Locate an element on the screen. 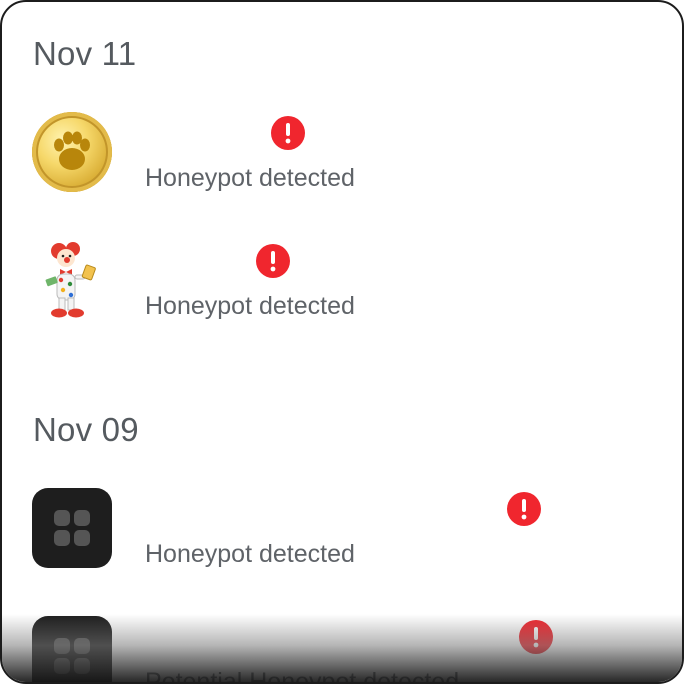  row-status: Potential Honeypot detected is located at coordinates (302, 676).